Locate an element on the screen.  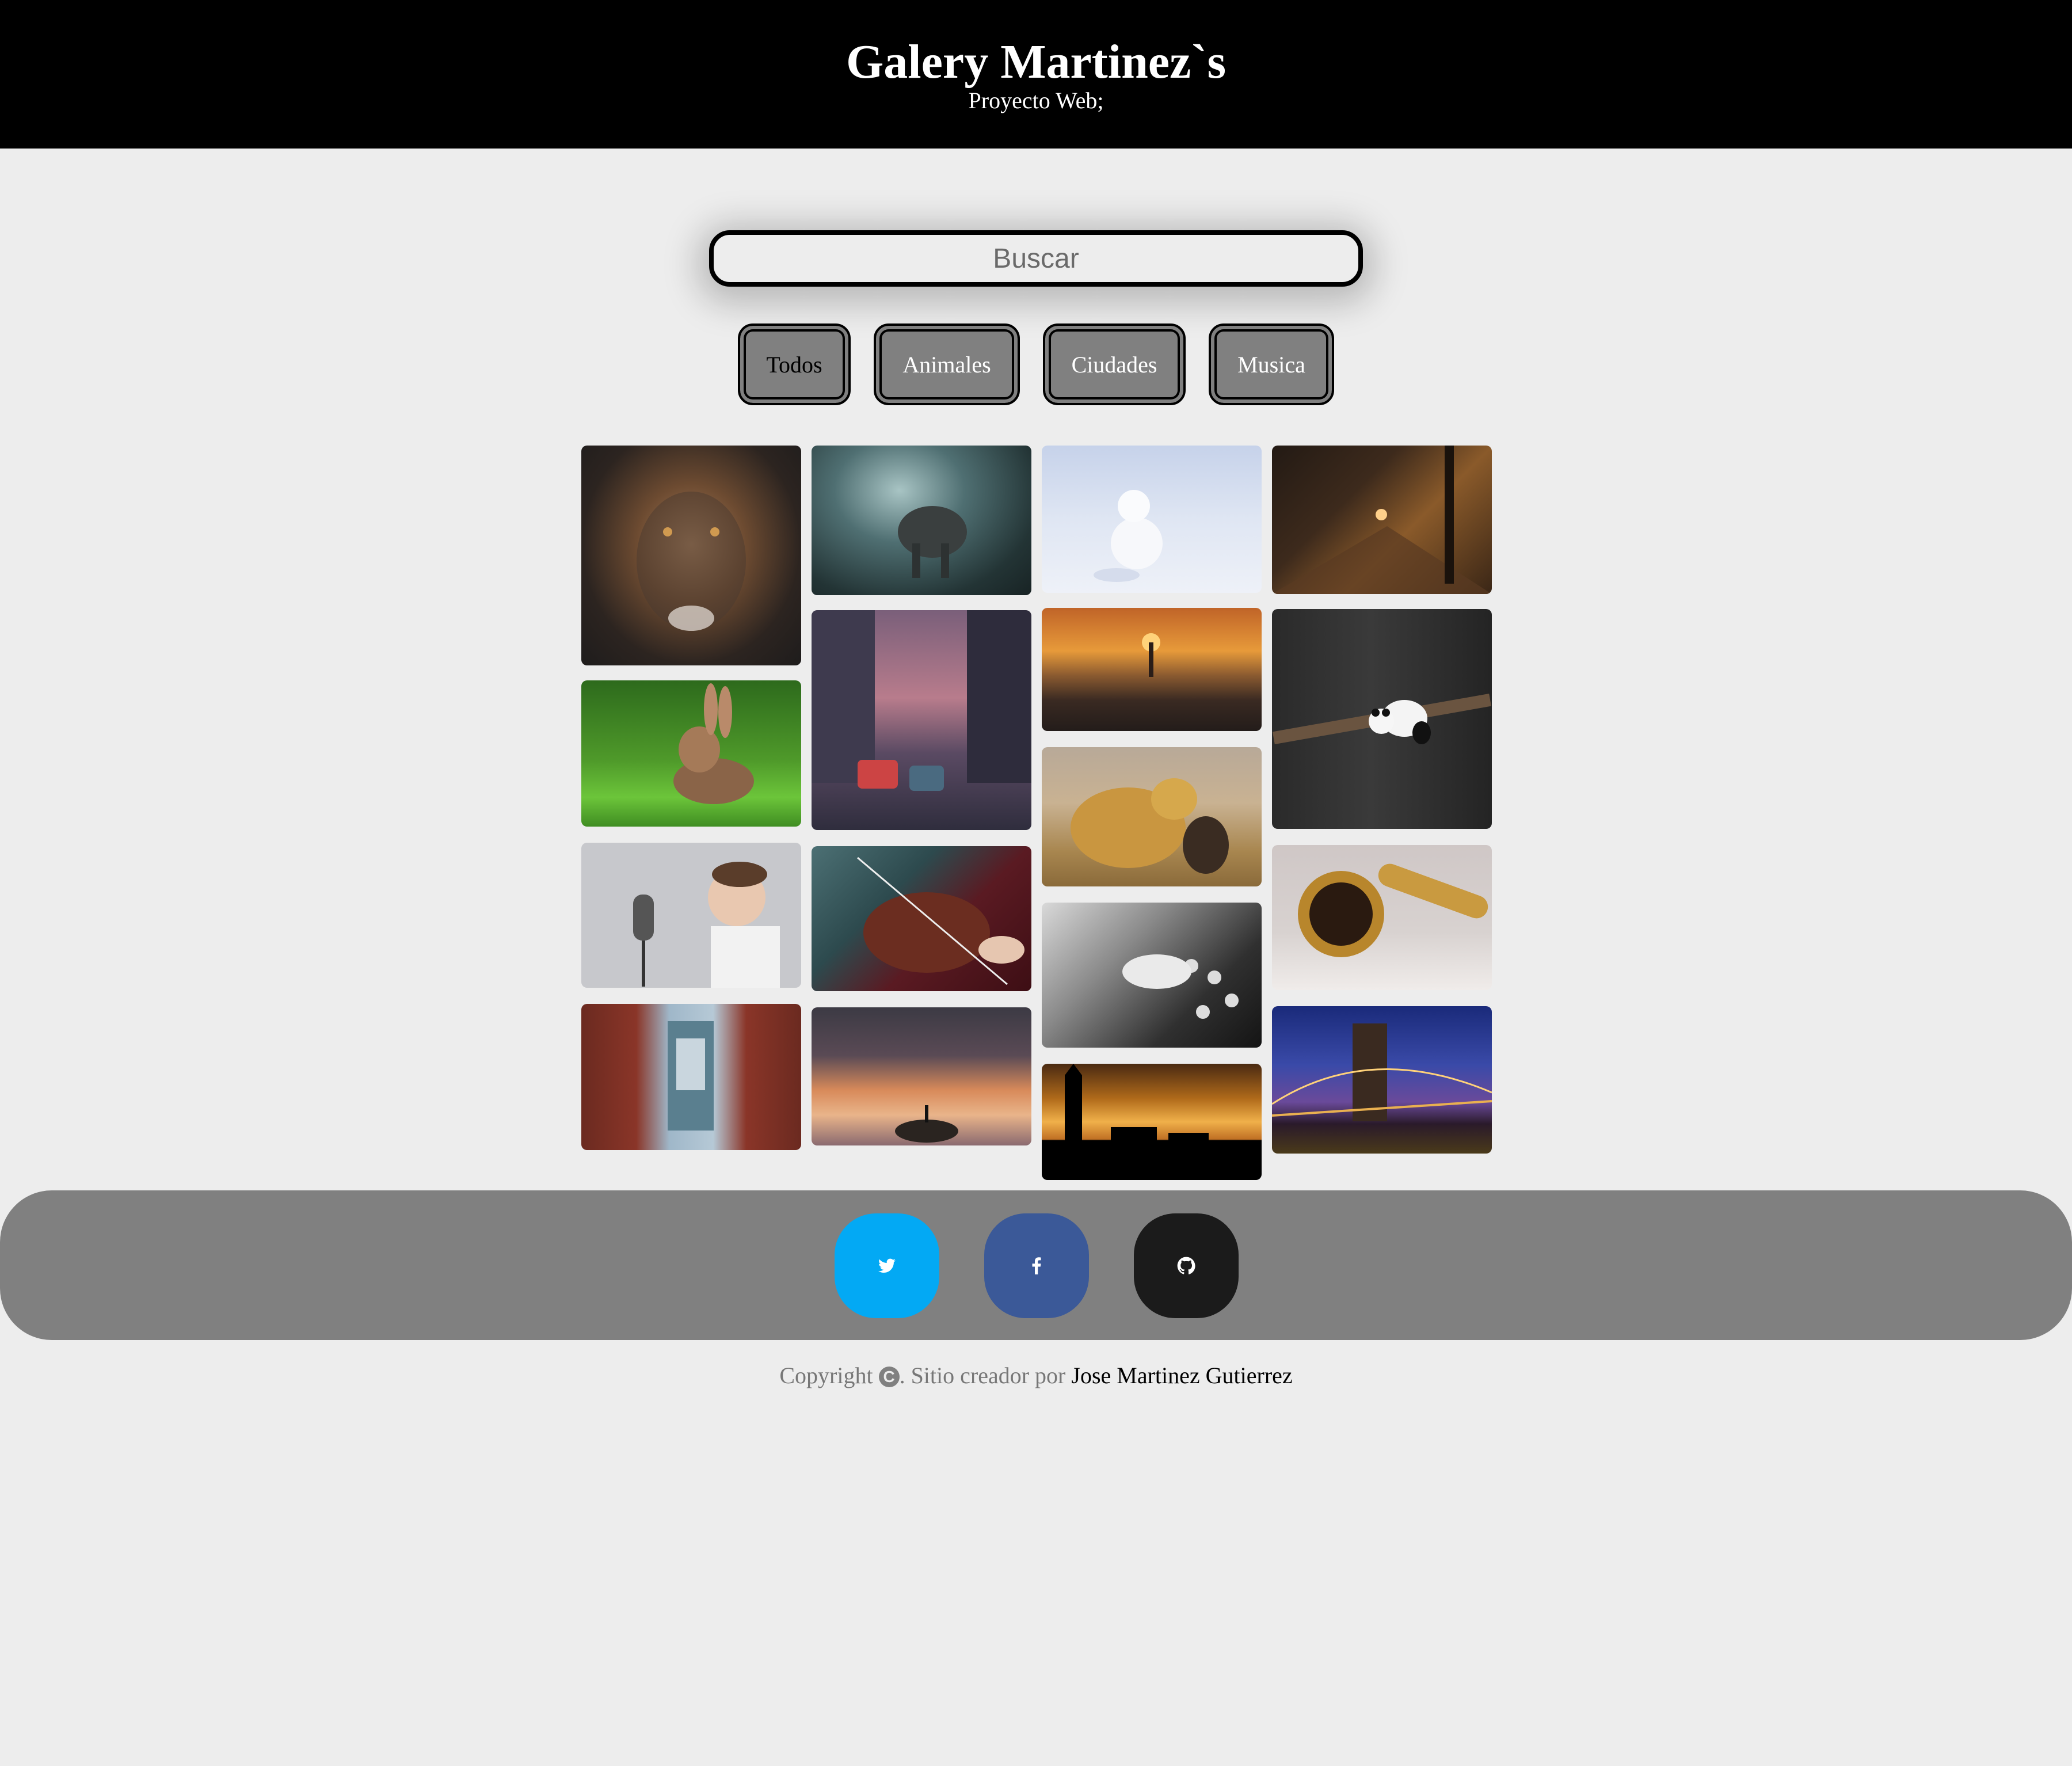
gallery-image-city-sunset-aerial is located at coordinates (1152, 669).